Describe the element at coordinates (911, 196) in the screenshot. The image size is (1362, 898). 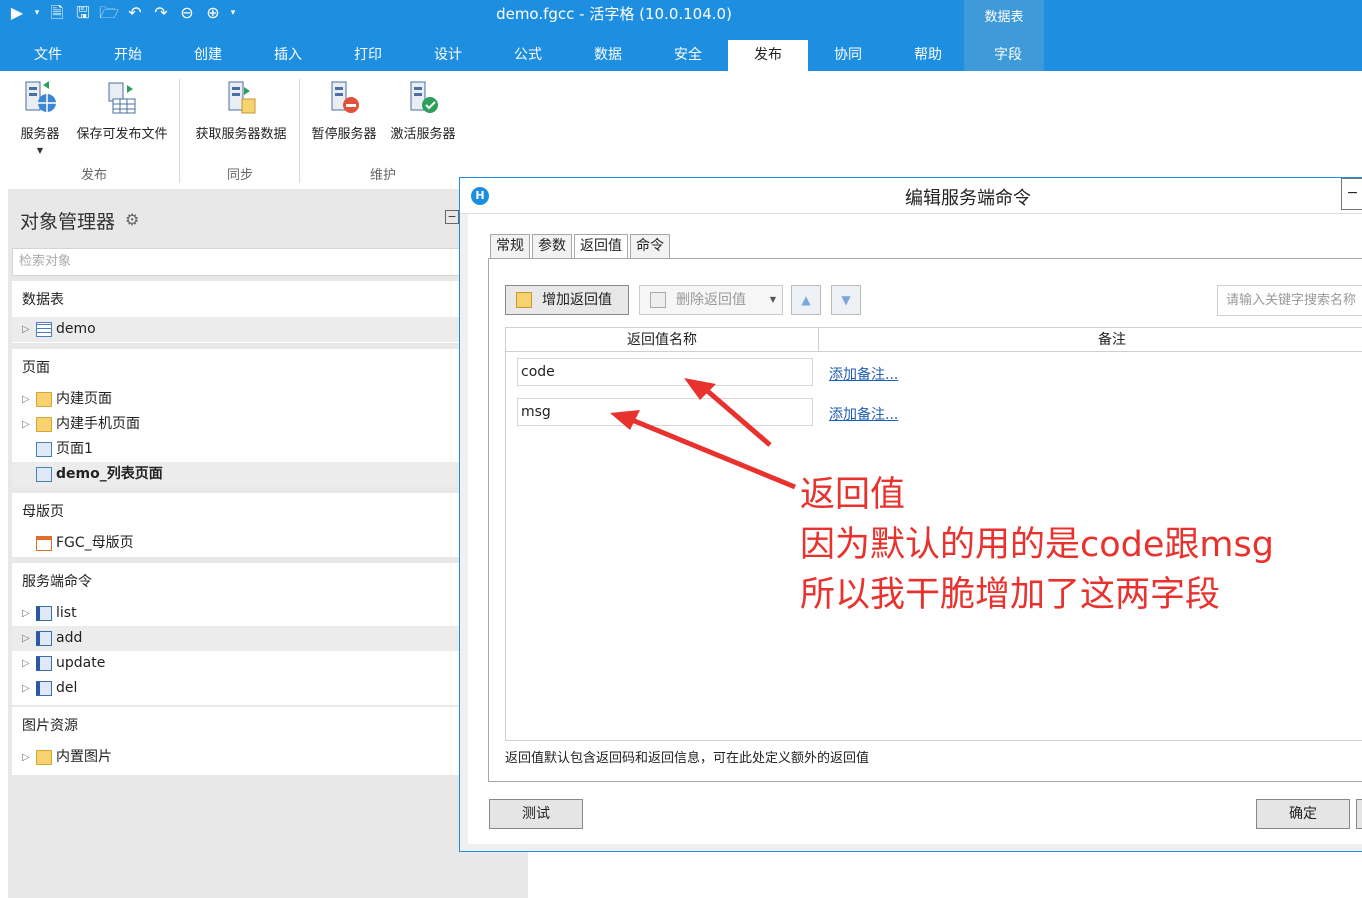
I see `dialog-title-bar: H 编辑服务端命令 −` at that location.